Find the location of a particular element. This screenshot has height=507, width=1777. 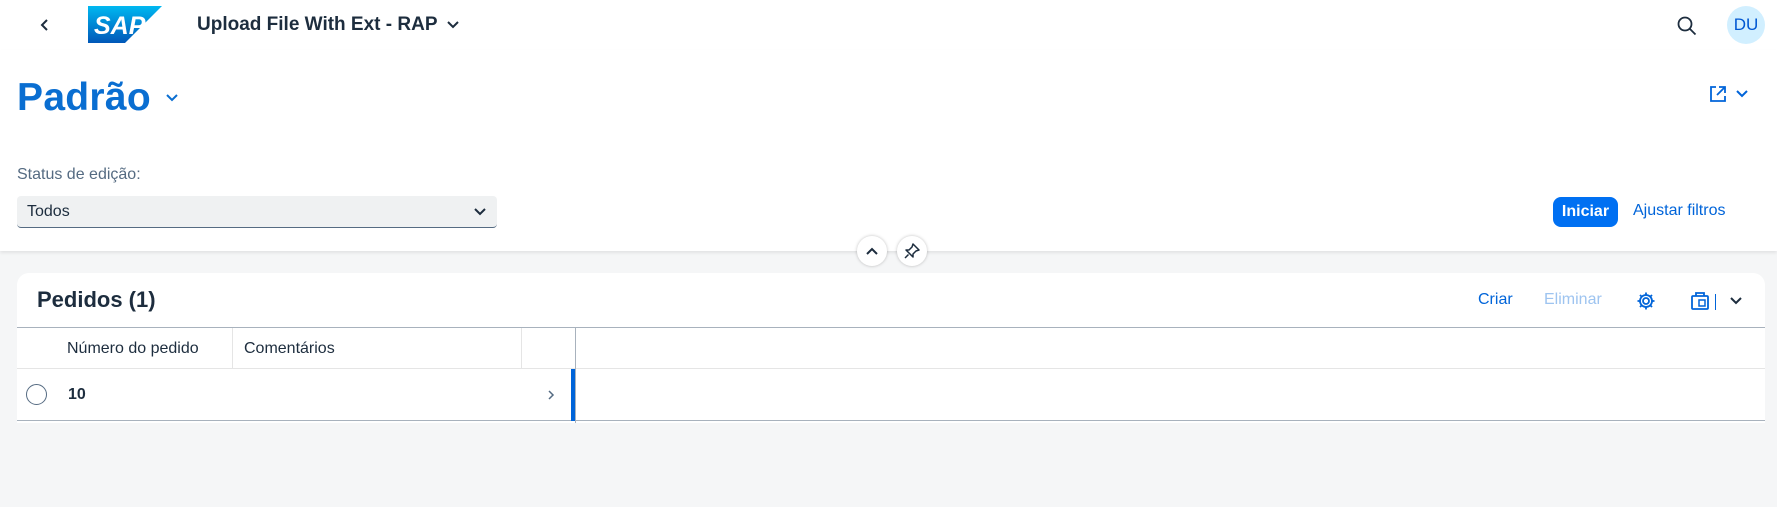

export-menu-button is located at coordinates (1736, 301).